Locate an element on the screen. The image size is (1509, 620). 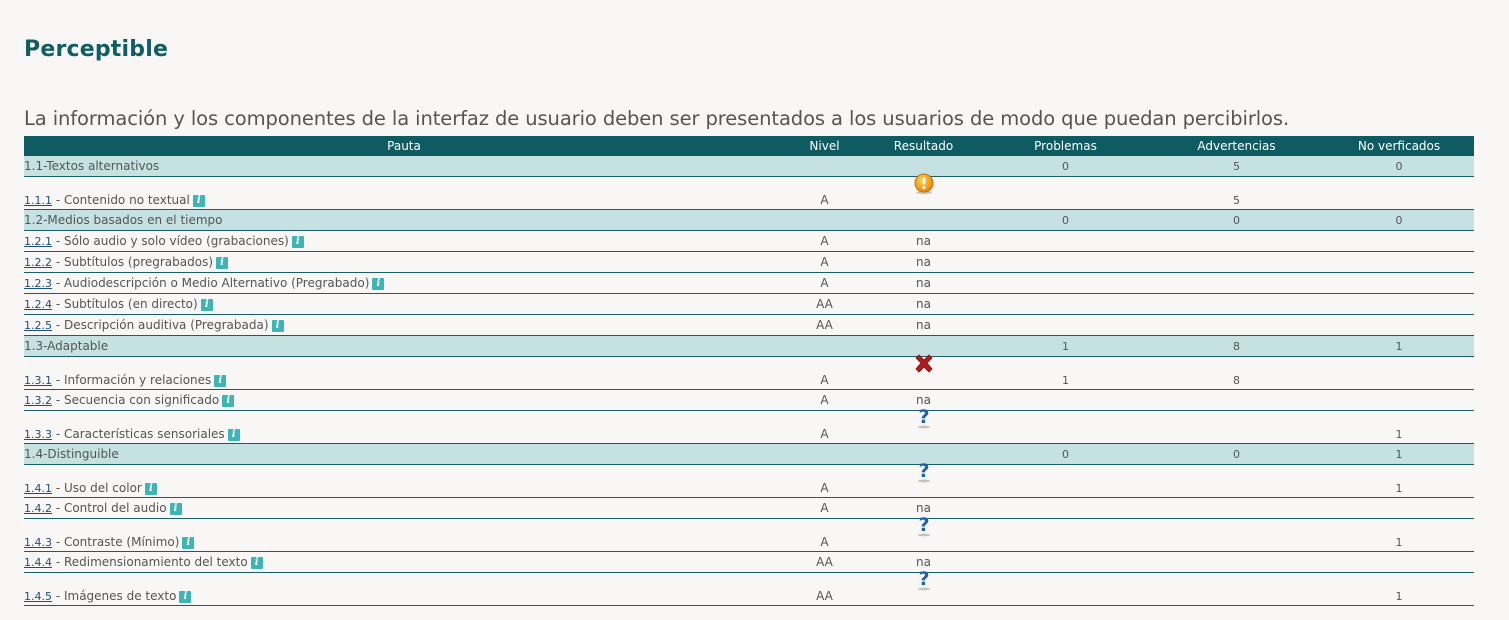
criterion-cell: 1.4.3 - Contraste (Mínimo) i is located at coordinates (404, 535).